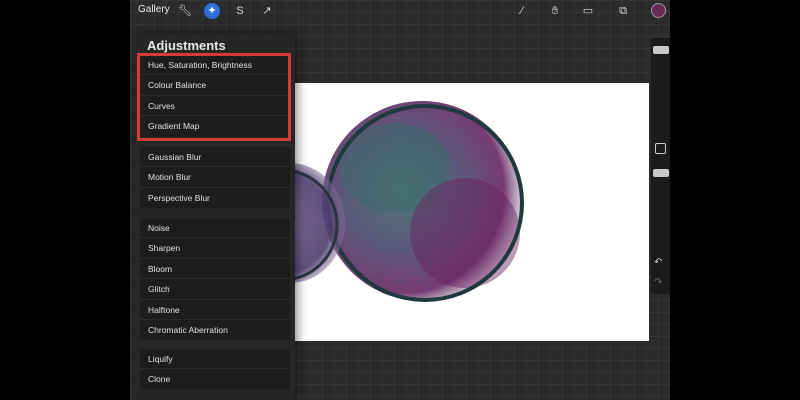 The image size is (800, 400). Describe the element at coordinates (215, 289) in the screenshot. I see `menu-item-glitch: Glitch` at that location.